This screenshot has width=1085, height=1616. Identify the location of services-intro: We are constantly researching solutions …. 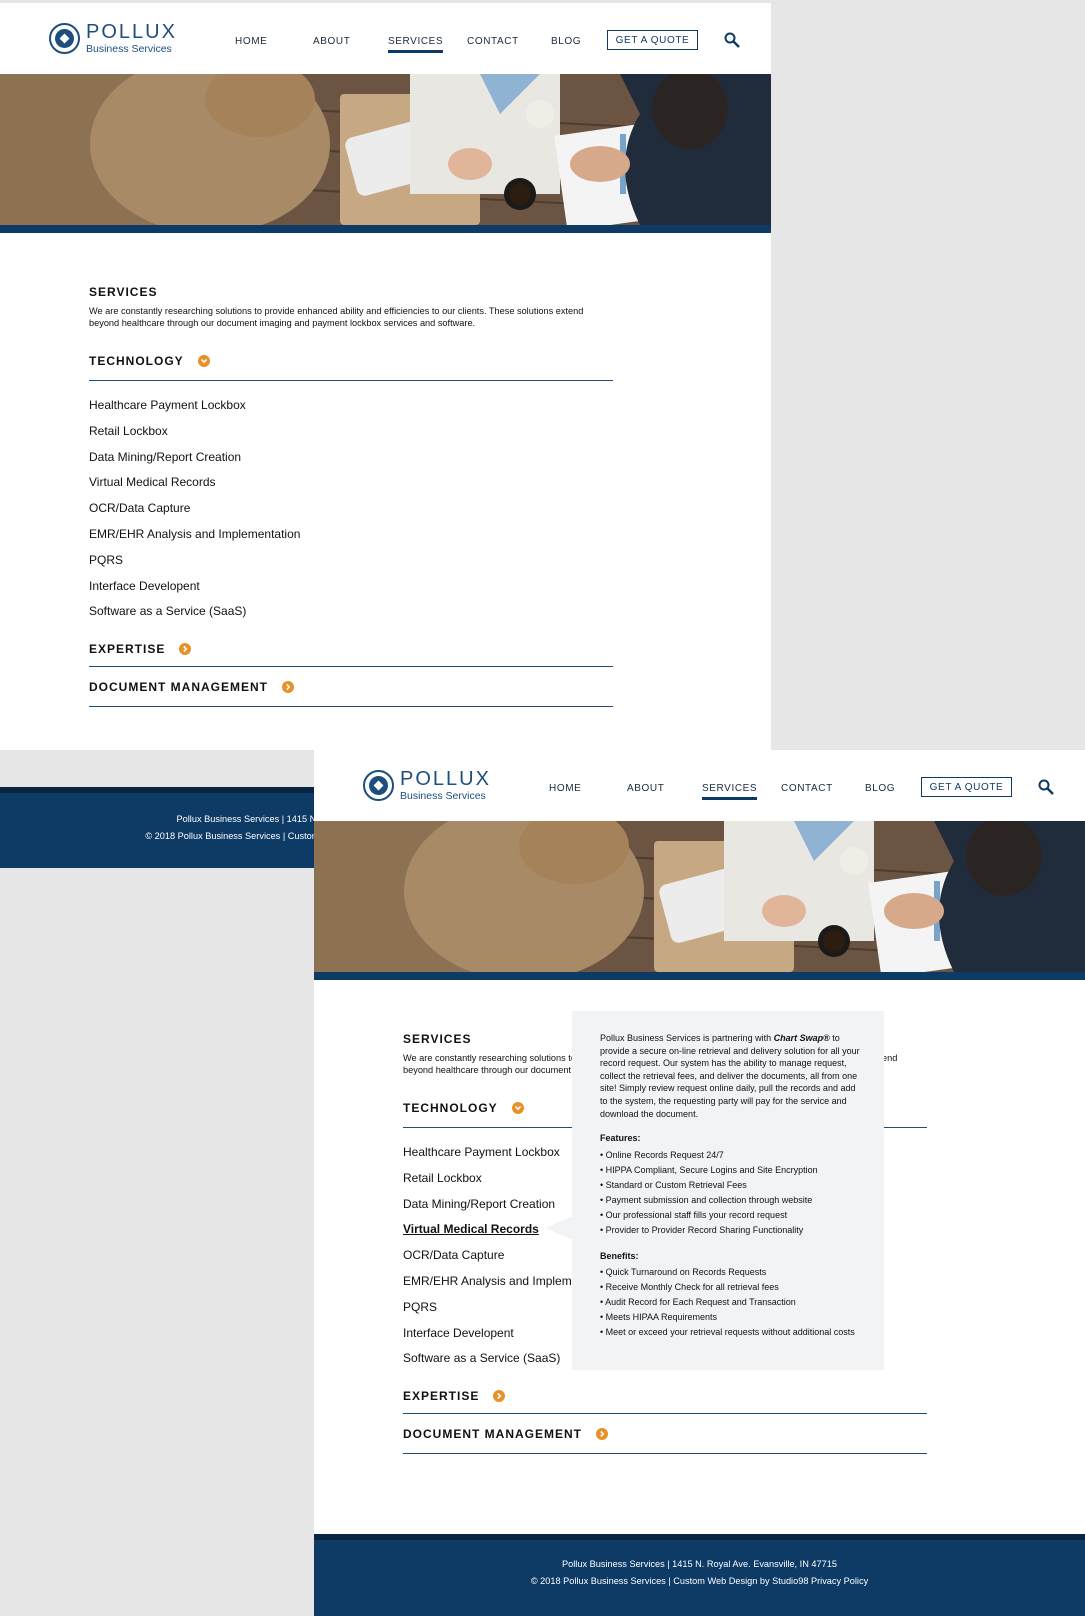
(336, 317).